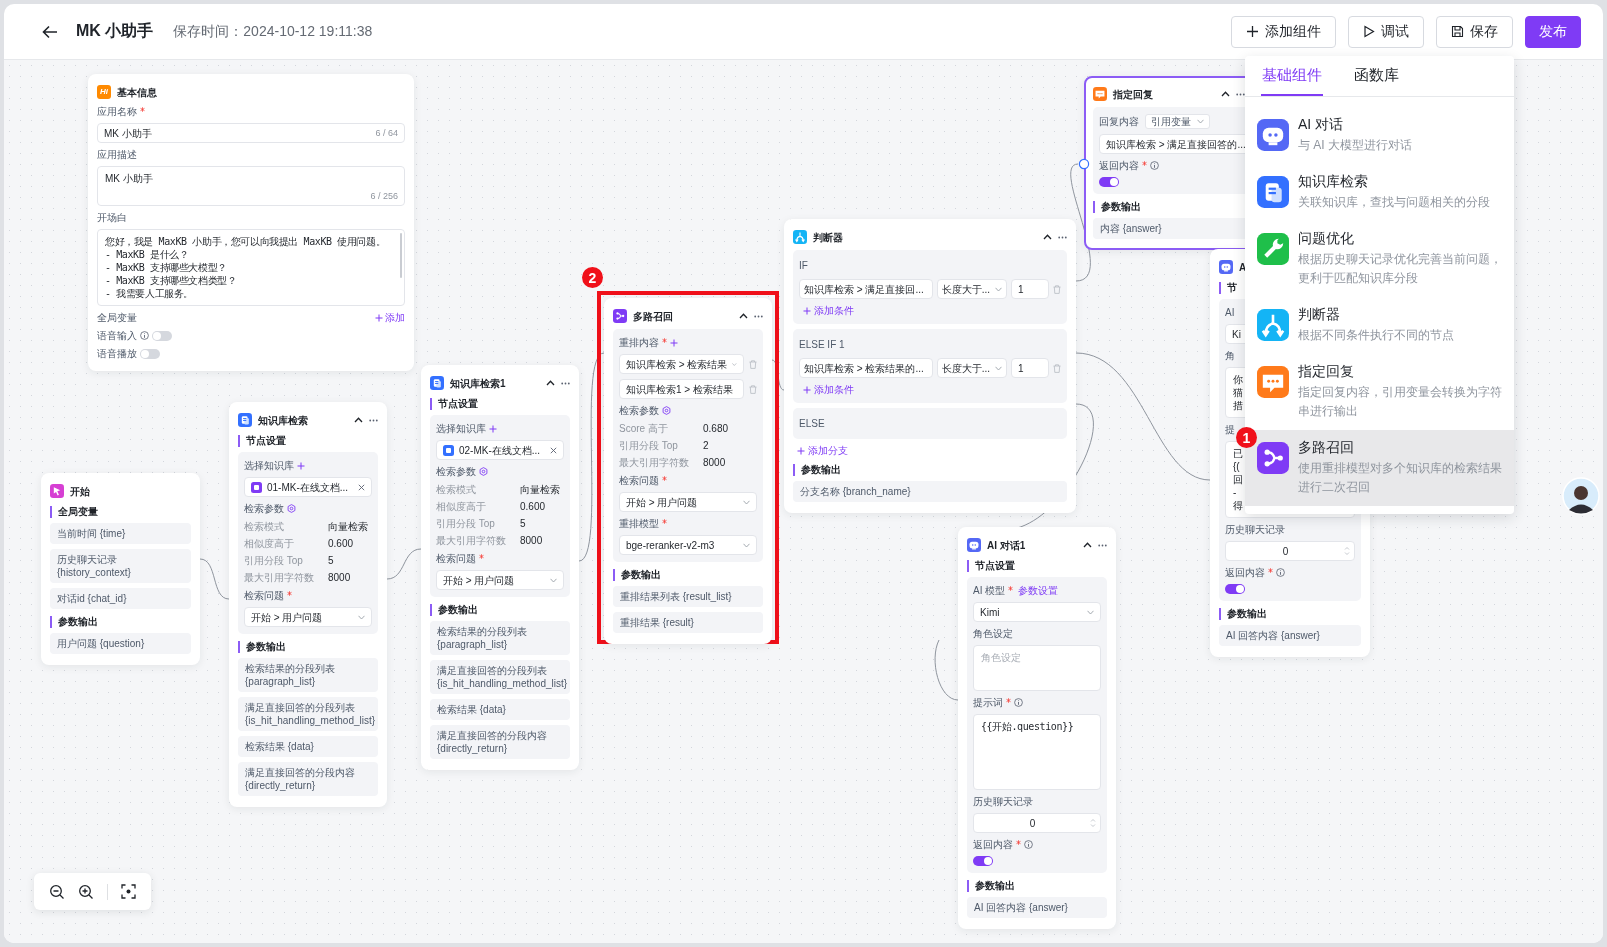  What do you see at coordinates (1400, 402) in the screenshot?
I see `component-description: 指定回复内容，引用变量会转换为字符串进行输出` at bounding box center [1400, 402].